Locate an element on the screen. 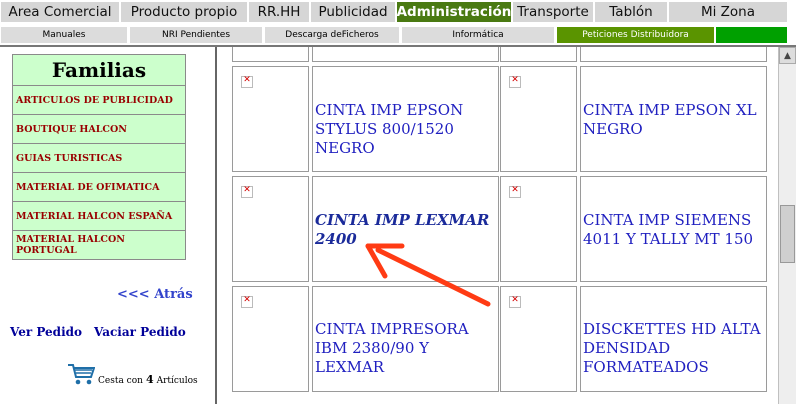  subnav-filler is located at coordinates (751, 35).